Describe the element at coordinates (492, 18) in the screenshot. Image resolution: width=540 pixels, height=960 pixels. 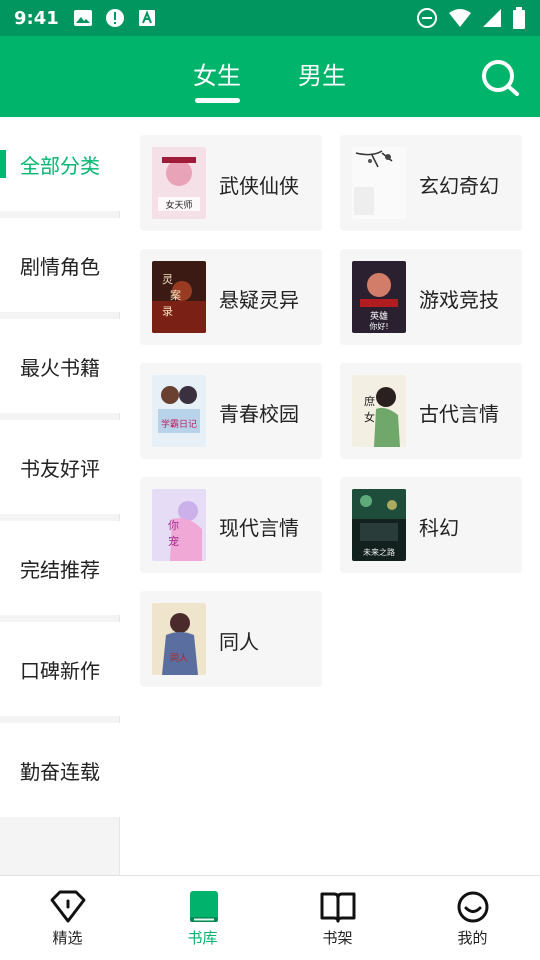
I see `signal-icon` at that location.